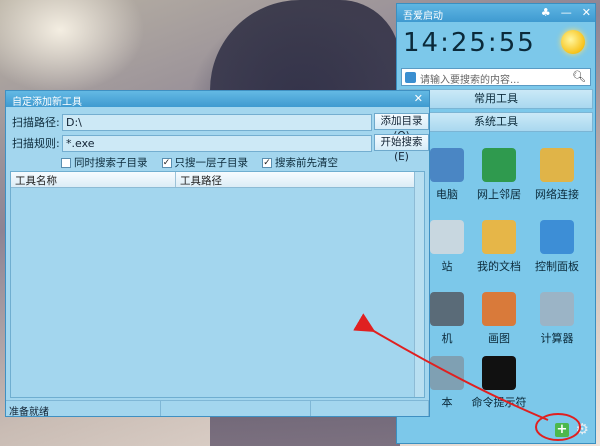 The height and width of the screenshot is (446, 600). I want to click on annotation-overlay, so click(467, 377).